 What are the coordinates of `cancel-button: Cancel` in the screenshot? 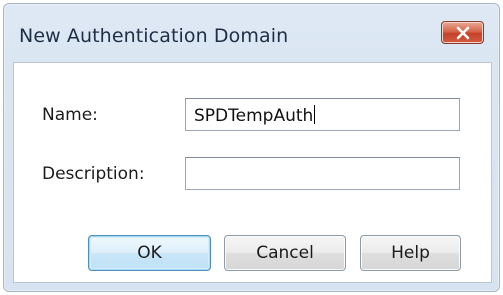 It's located at (285, 253).